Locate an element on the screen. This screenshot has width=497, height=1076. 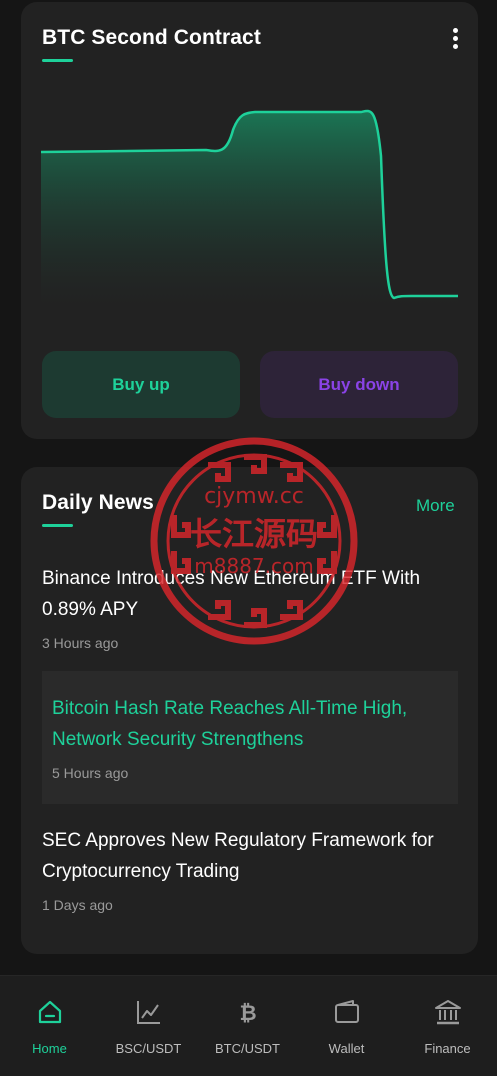
bottom-tab-bar: Home BSC/USDT ₿ BTC/USDT Wallet Finance is located at coordinates (248, 1025).